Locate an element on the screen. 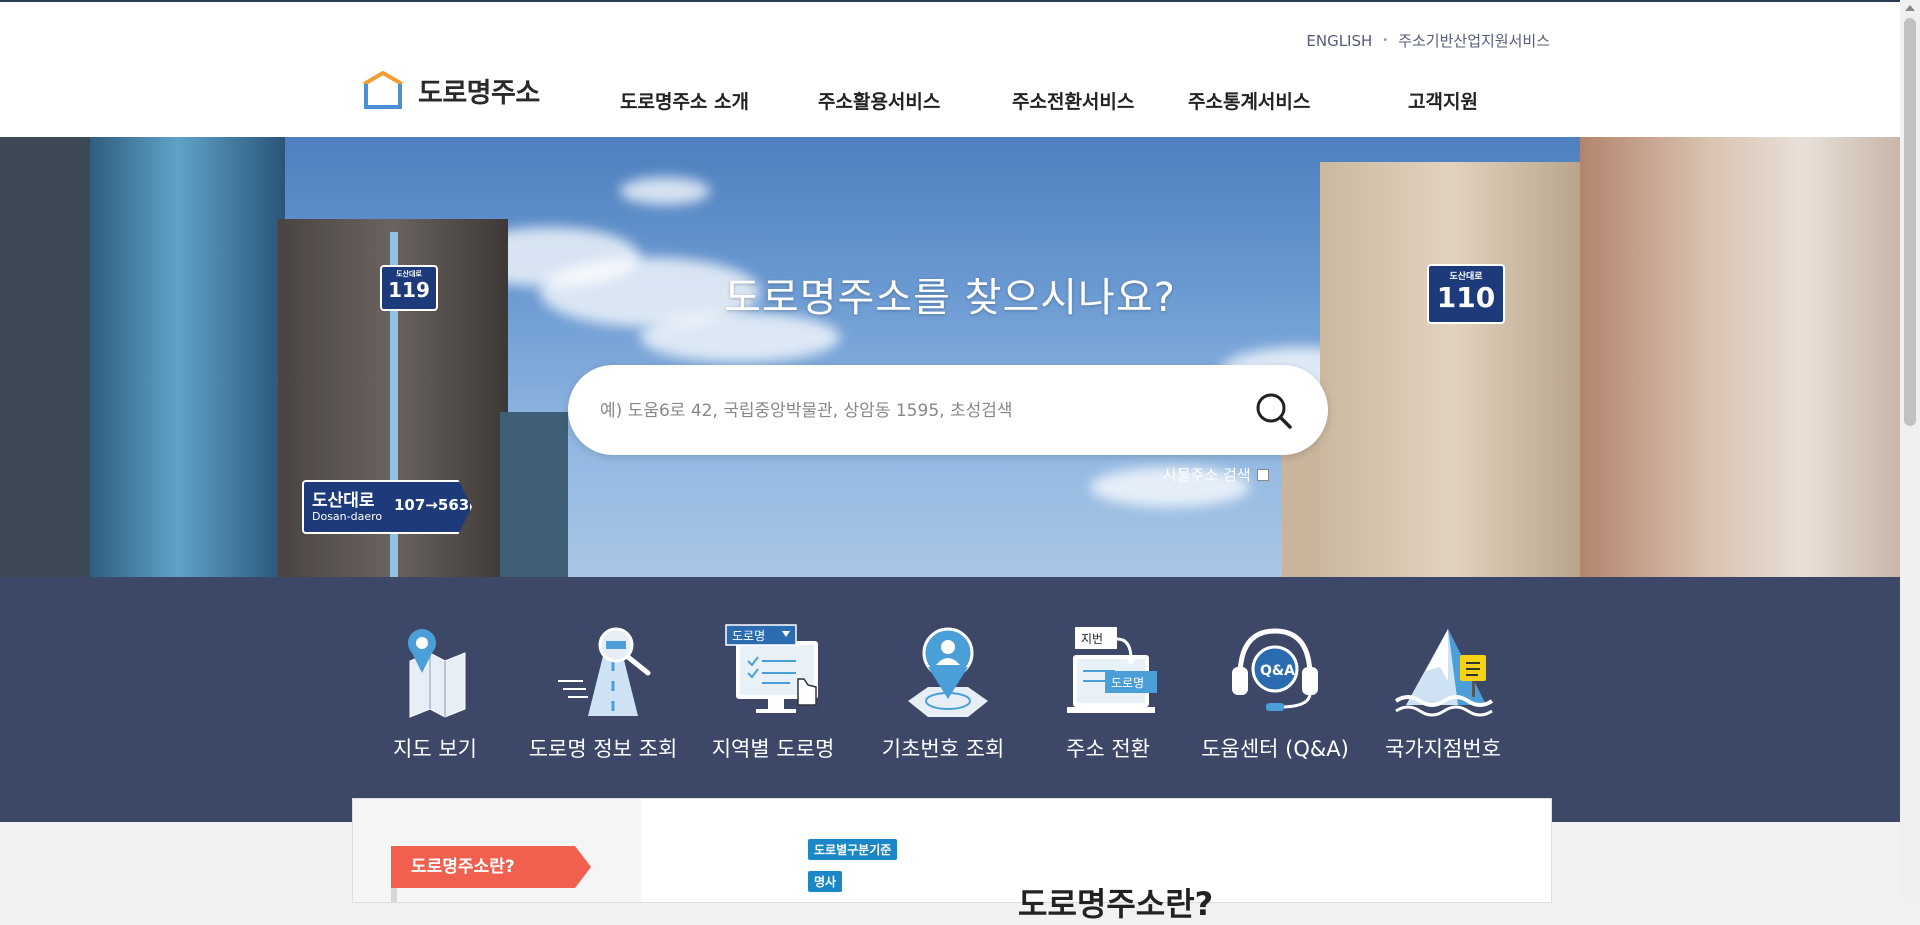  quick-item-base-number: 기초번호 조회 is located at coordinates (943, 692).